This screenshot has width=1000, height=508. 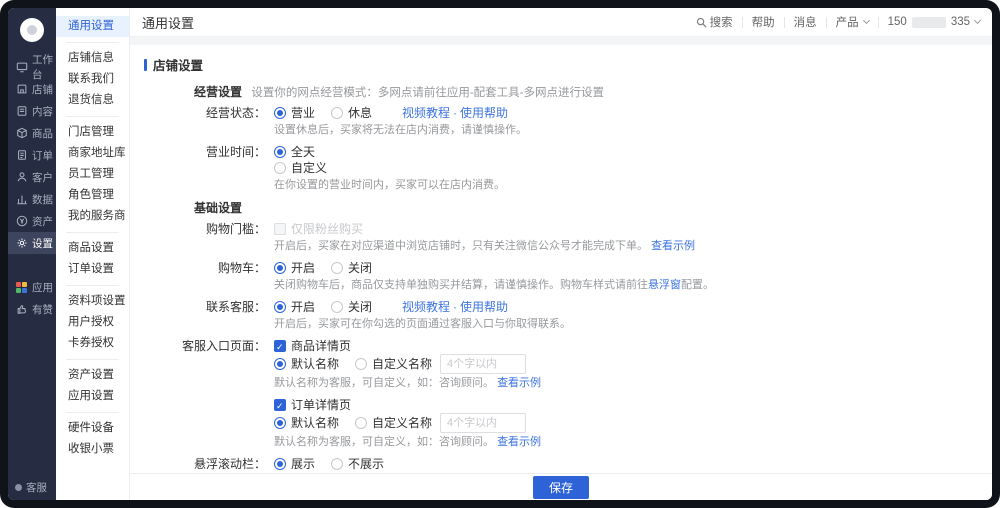 What do you see at coordinates (280, 347) in the screenshot?
I see `checkbox-product-detail-page` at bounding box center [280, 347].